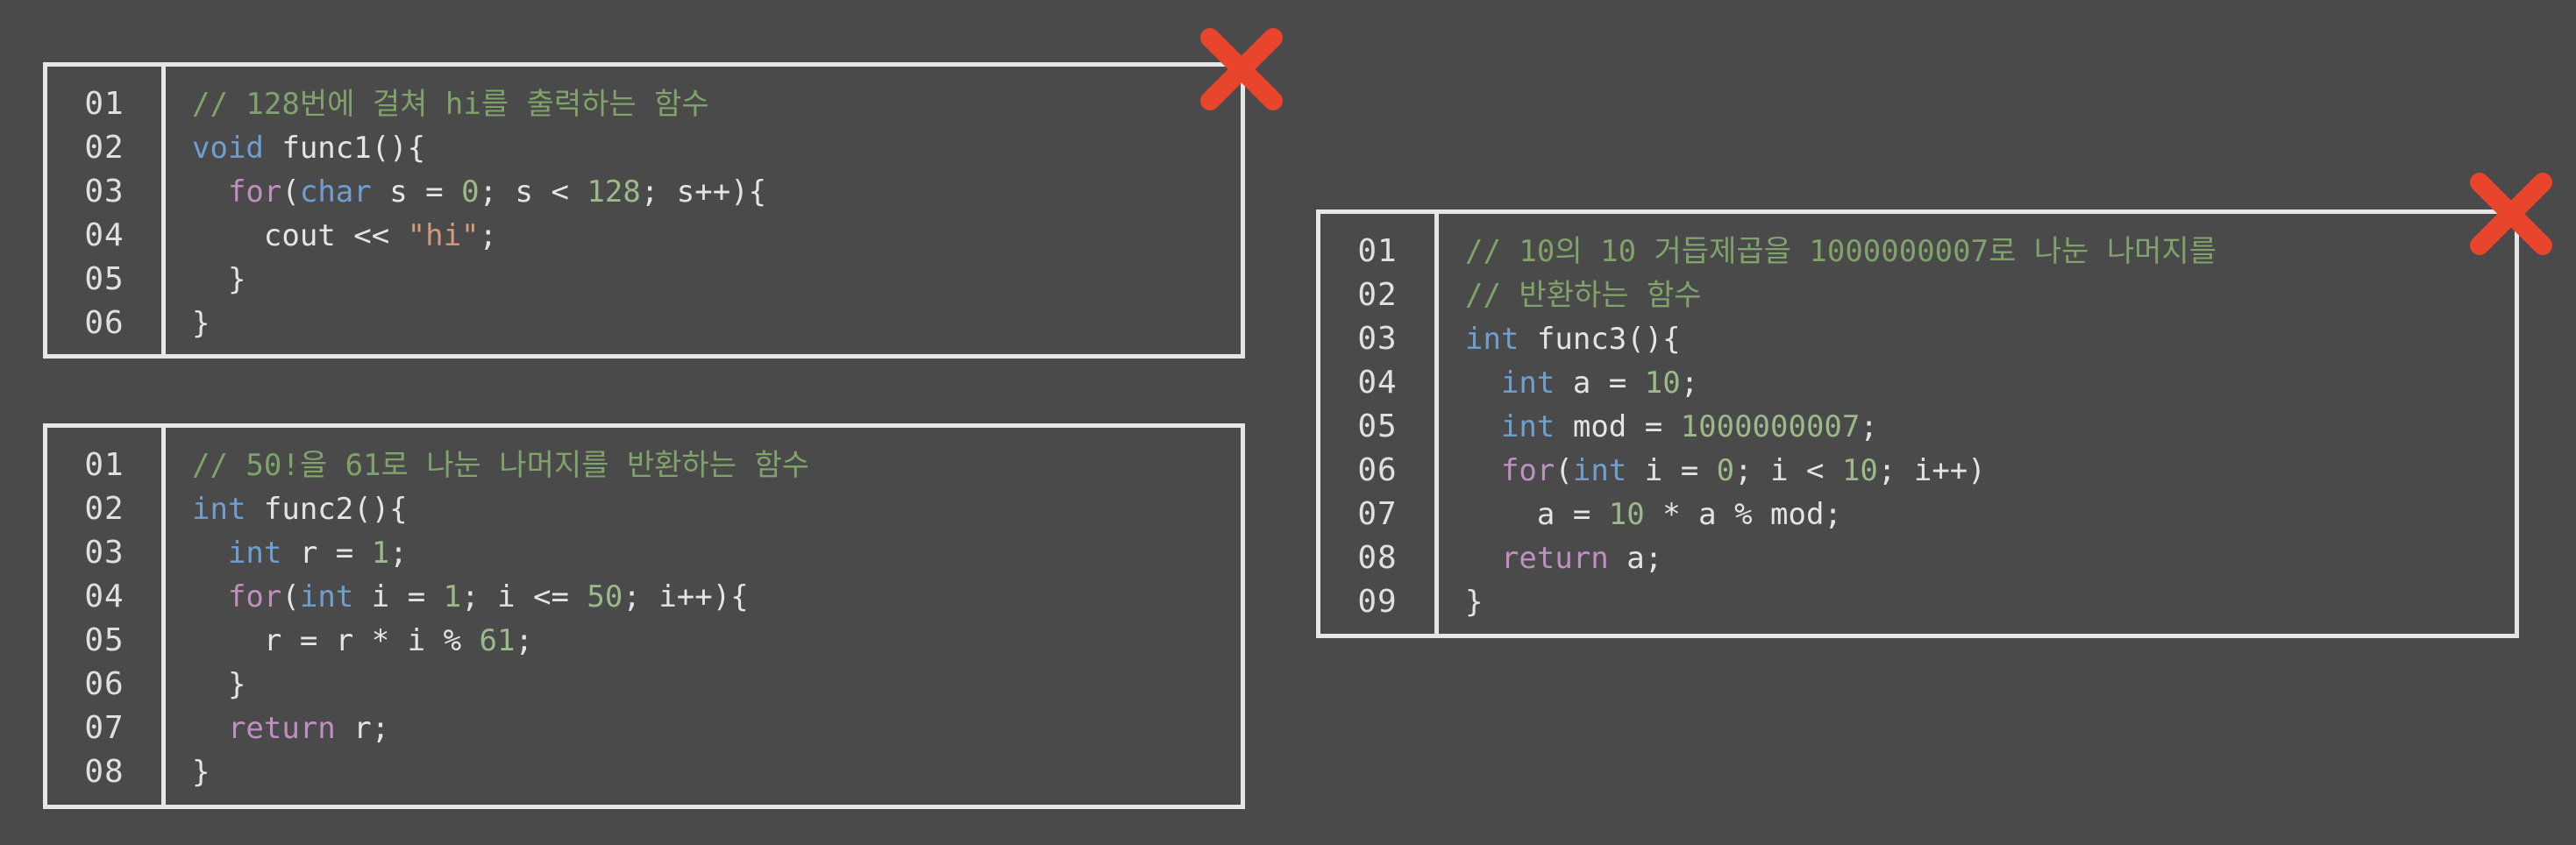  Describe the element at coordinates (1618, 427) in the screenshot. I see `code-token-plain: mod =` at that location.